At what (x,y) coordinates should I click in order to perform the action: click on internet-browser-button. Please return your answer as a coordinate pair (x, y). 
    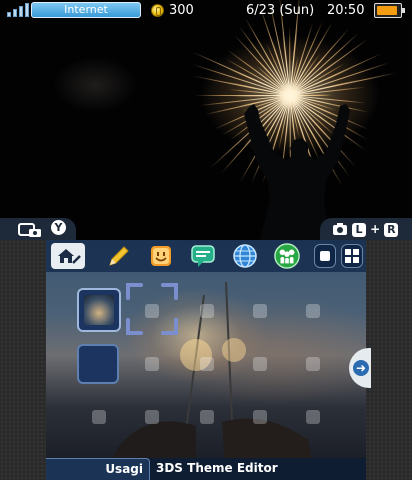
    Looking at the image, I should click on (245, 256).